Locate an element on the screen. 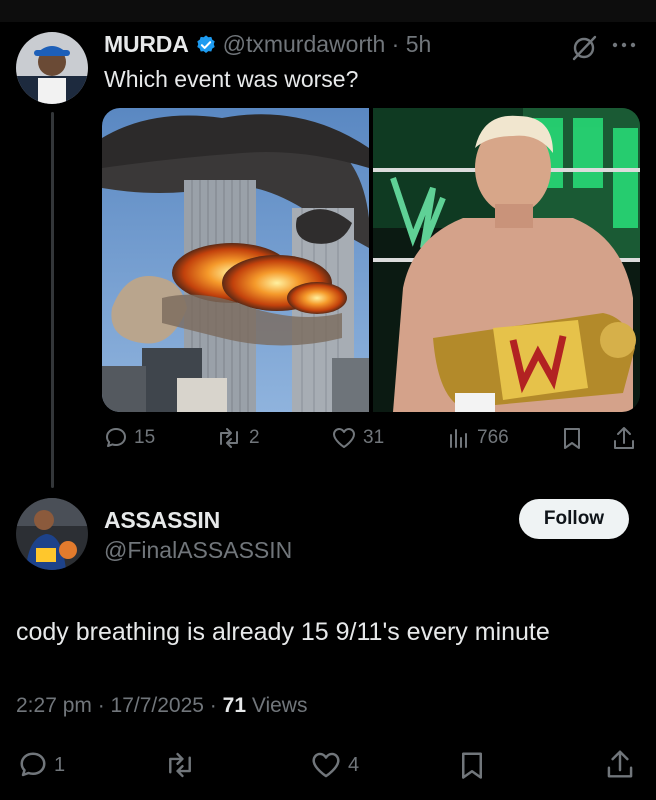 This screenshot has width=656, height=800. like-button: 31 is located at coordinates (357, 438).